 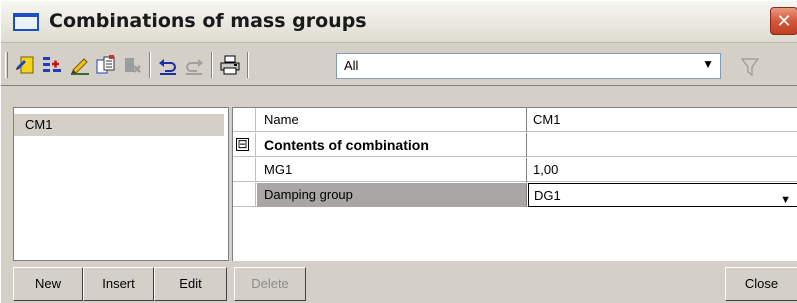 I want to click on insert-icon, so click(x=52, y=65).